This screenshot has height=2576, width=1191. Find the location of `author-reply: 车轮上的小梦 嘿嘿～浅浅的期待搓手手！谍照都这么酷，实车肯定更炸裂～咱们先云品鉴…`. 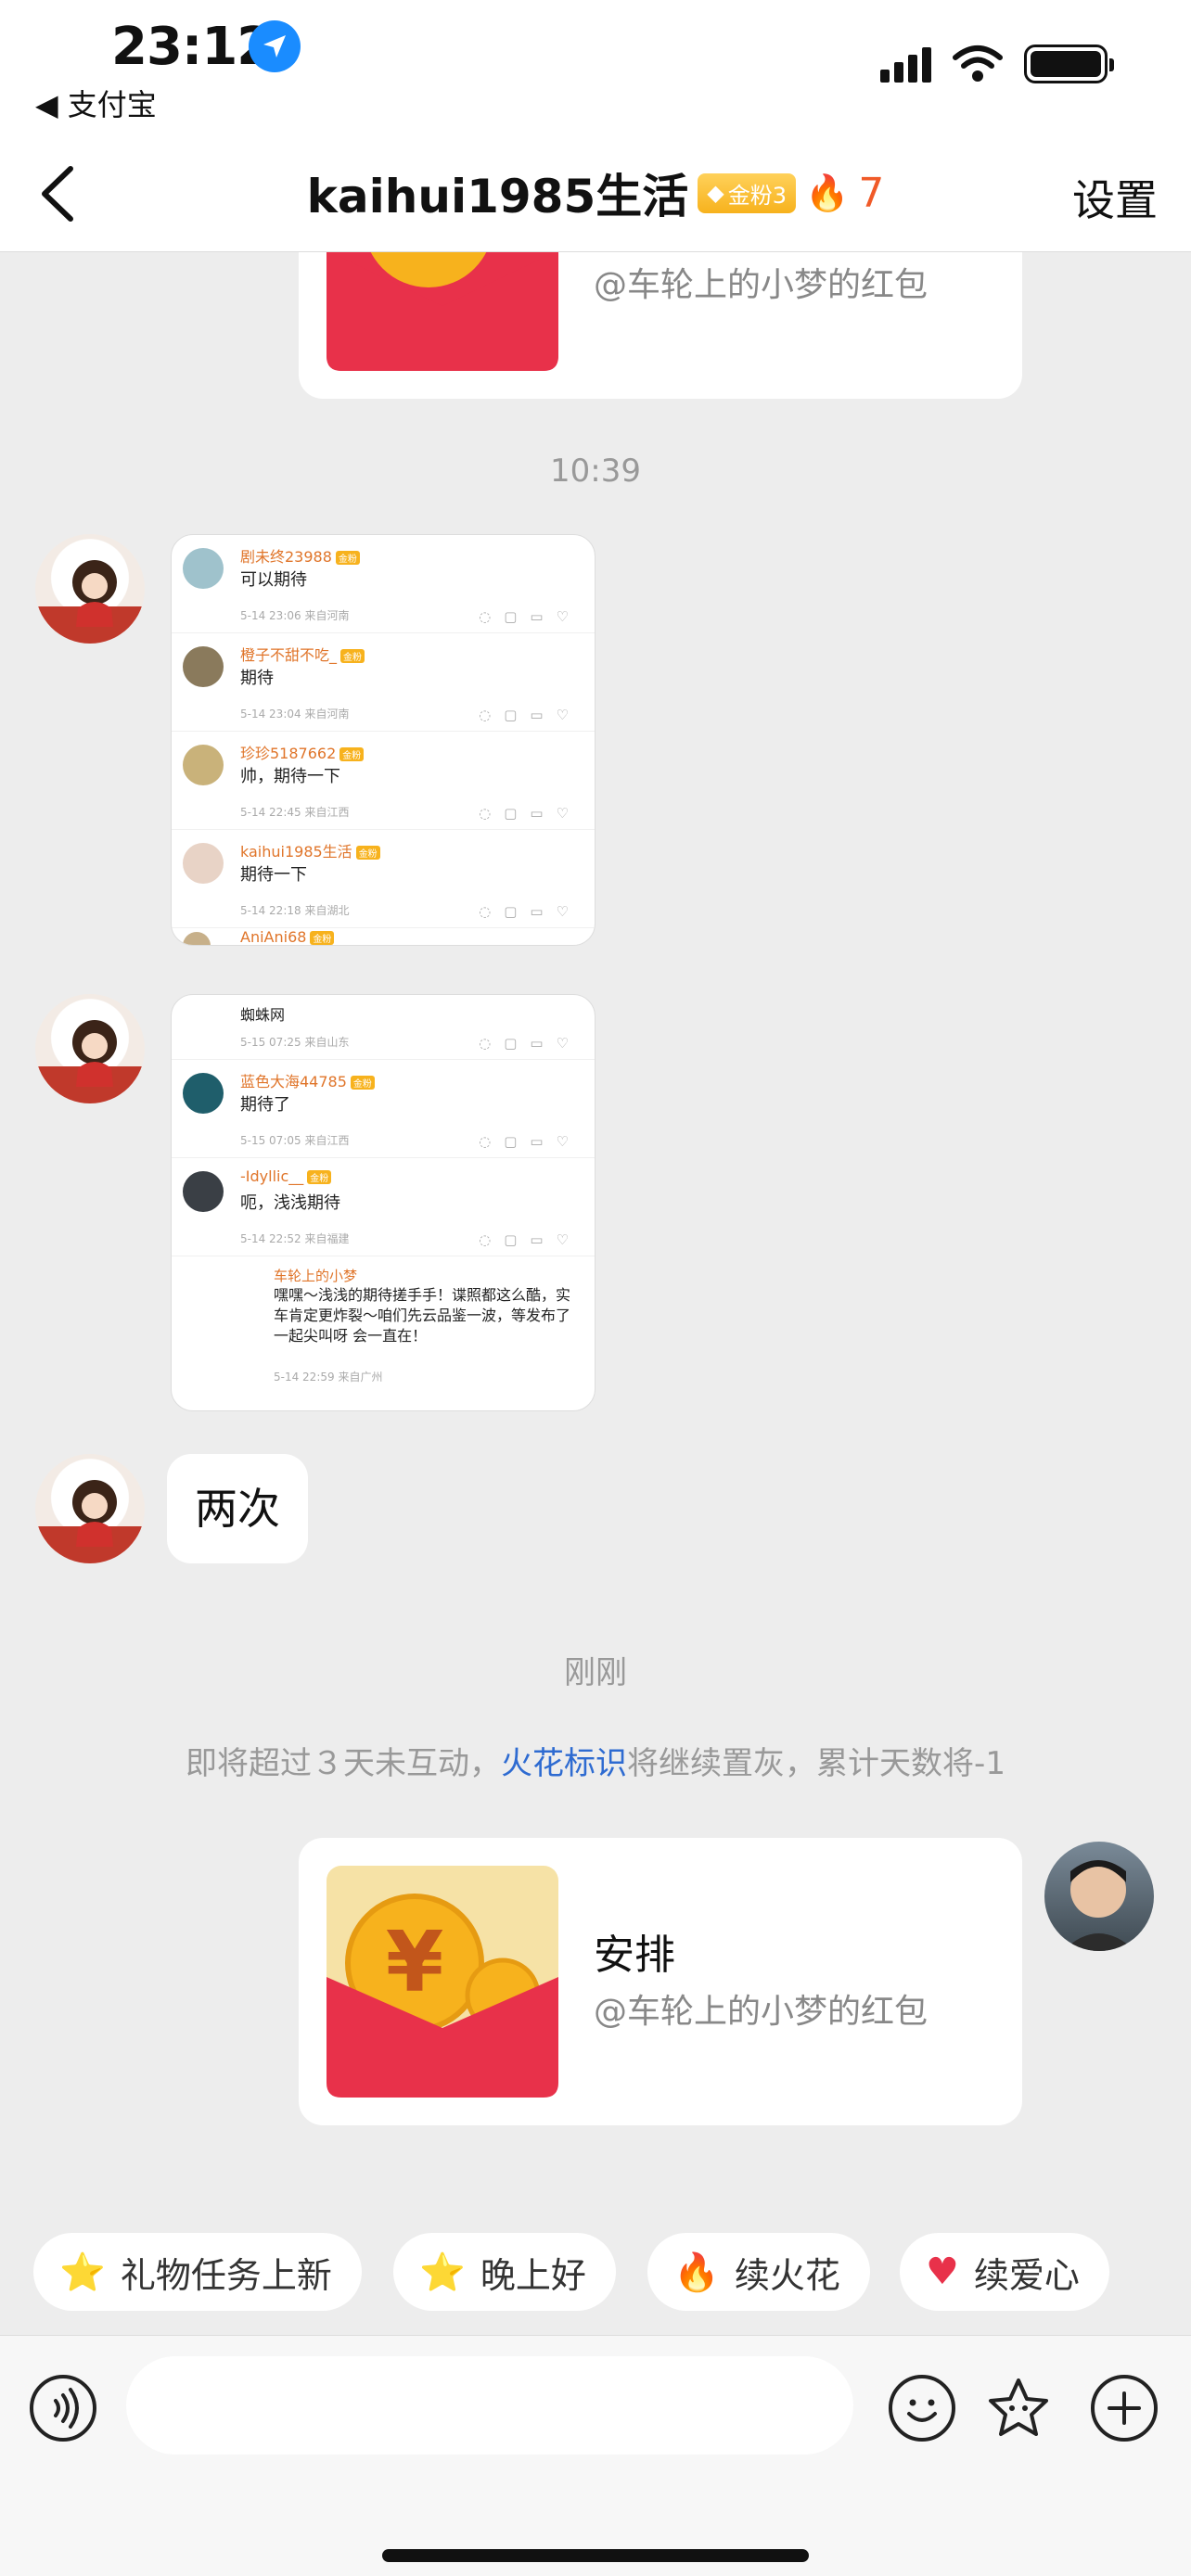

author-reply: 车轮上的小梦 嘿嘿～浅浅的期待搓手手！谍照都这么酷，实车肯定更炸裂～咱们先云品鉴… is located at coordinates (423, 1306).